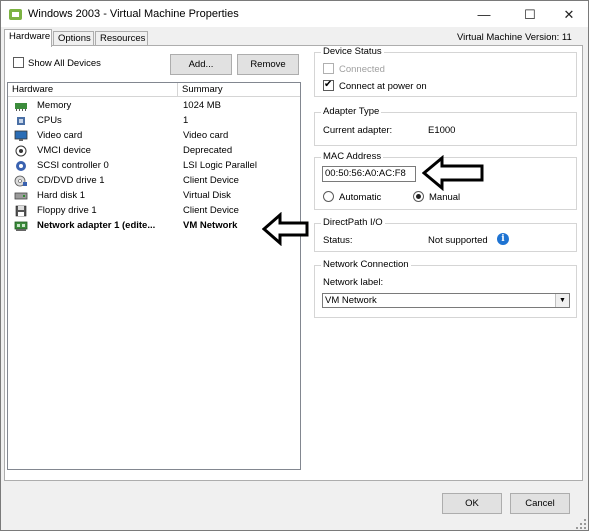 The width and height of the screenshot is (589, 531). What do you see at coordinates (186, 120) in the screenshot?
I see `hardware-summary: 1` at bounding box center [186, 120].